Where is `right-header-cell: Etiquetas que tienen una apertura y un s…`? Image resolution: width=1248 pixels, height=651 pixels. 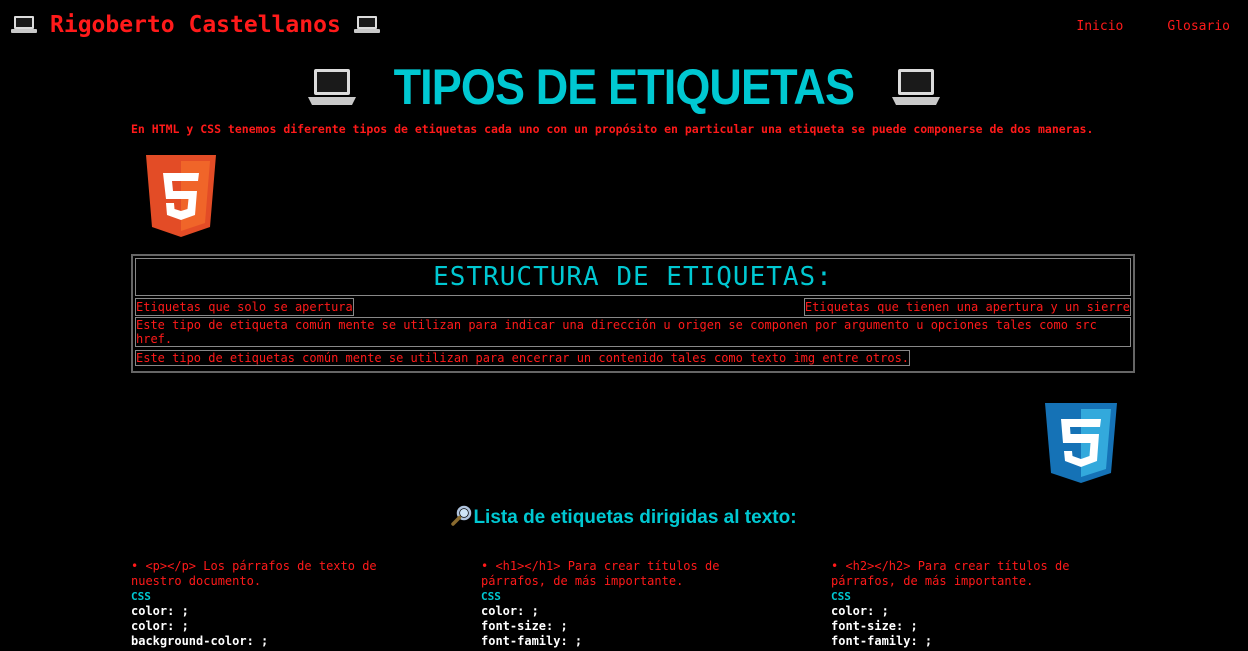
right-header-cell: Etiquetas que tienen una apertura y un s… is located at coordinates (967, 307).